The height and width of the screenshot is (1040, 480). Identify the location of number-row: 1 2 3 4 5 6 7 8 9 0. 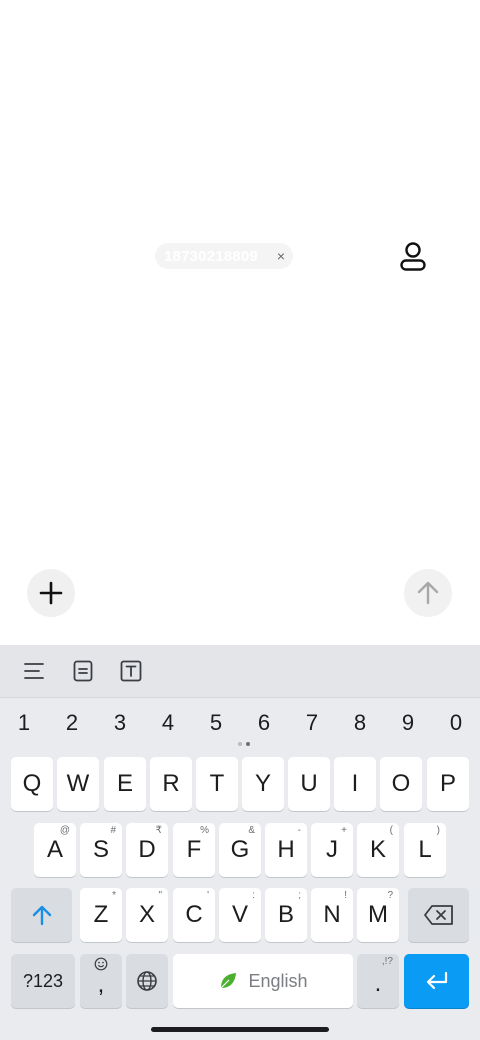
(240, 723).